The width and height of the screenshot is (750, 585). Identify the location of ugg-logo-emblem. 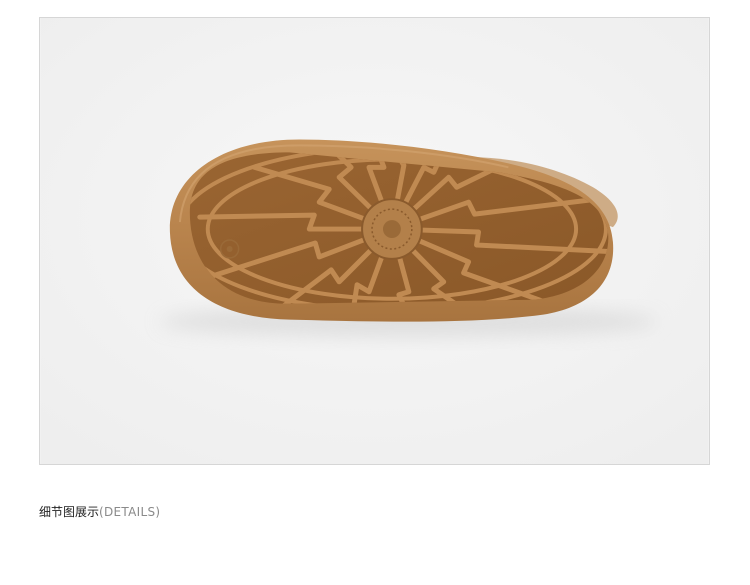
(392, 229).